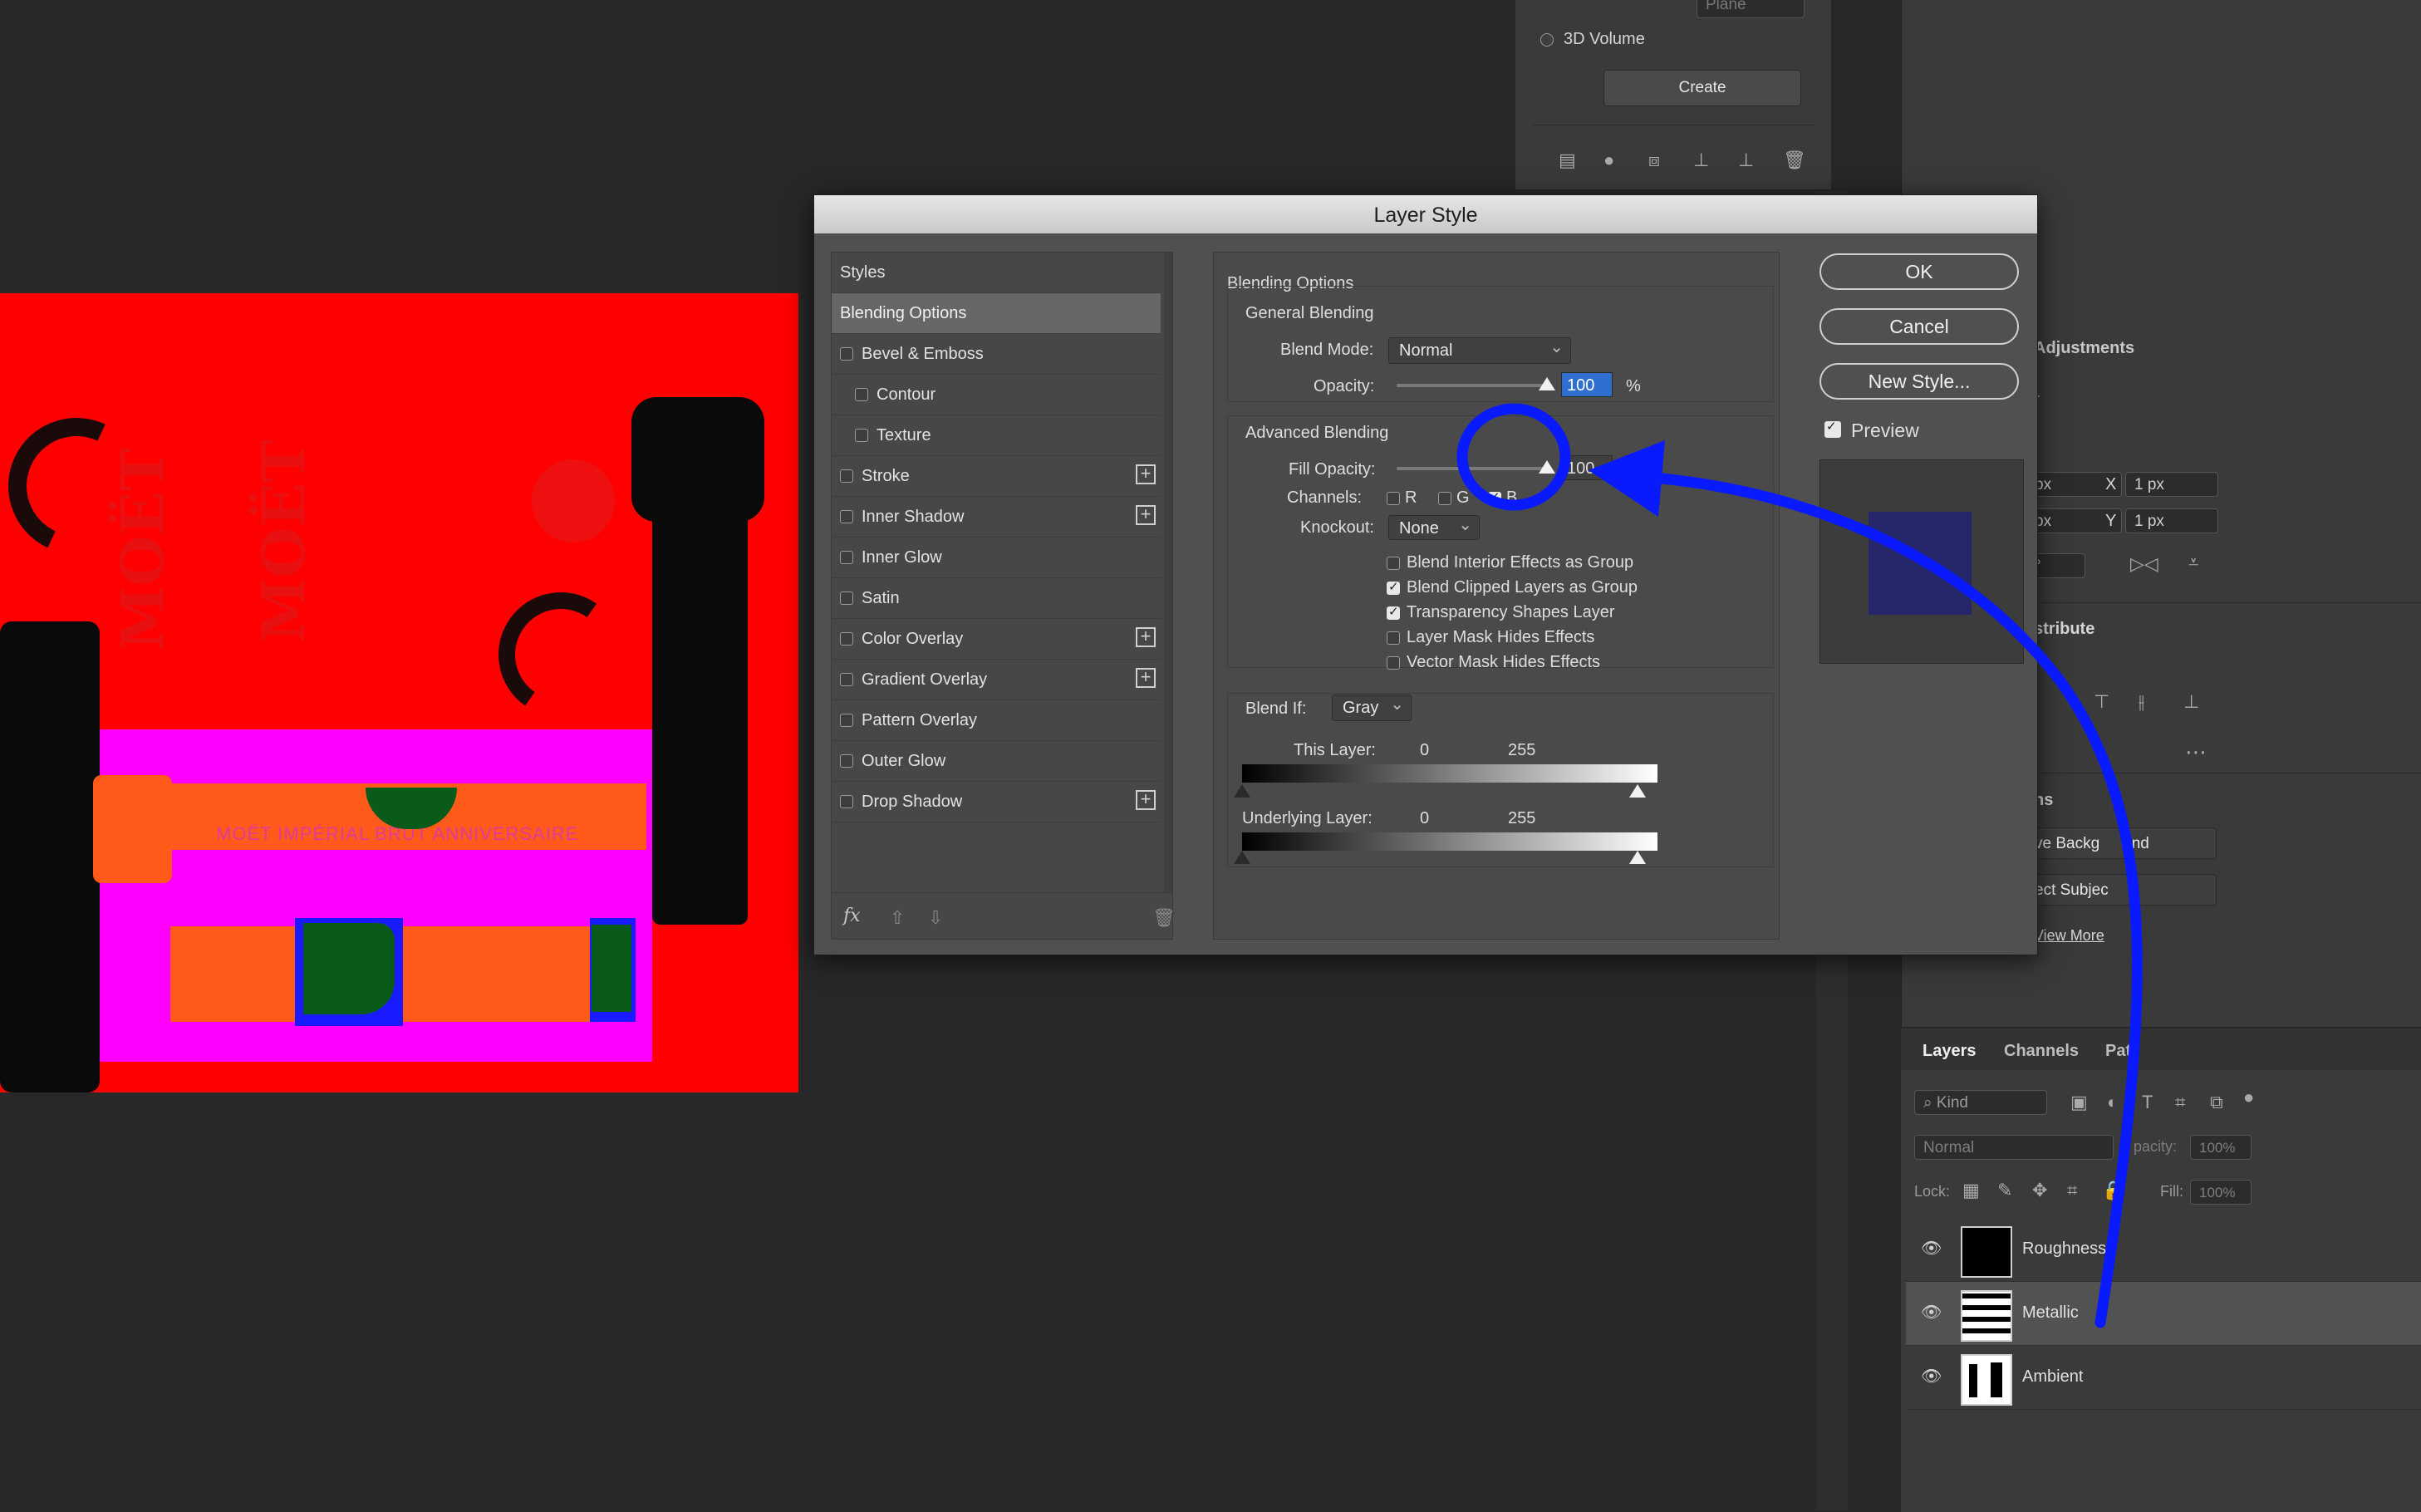 This screenshot has height=1512, width=2421. I want to click on ground-icon: ⊥, so click(1701, 160).